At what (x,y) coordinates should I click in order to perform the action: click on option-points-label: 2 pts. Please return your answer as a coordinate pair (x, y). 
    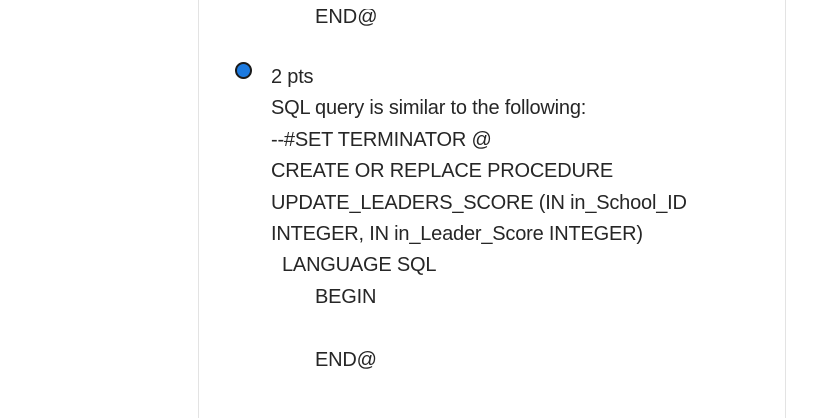
    Looking at the image, I should click on (292, 77).